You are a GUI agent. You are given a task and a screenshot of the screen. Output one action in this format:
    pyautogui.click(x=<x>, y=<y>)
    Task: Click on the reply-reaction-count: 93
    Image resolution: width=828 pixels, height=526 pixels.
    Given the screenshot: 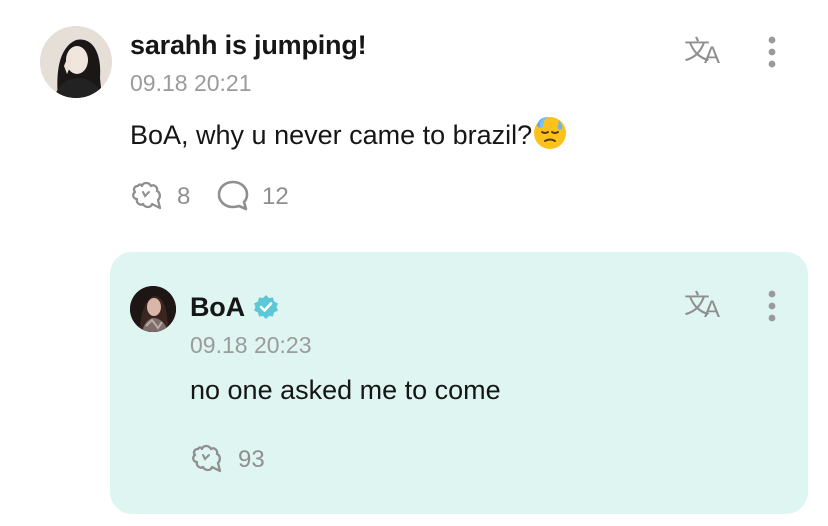 What is the action you would take?
    pyautogui.click(x=251, y=459)
    